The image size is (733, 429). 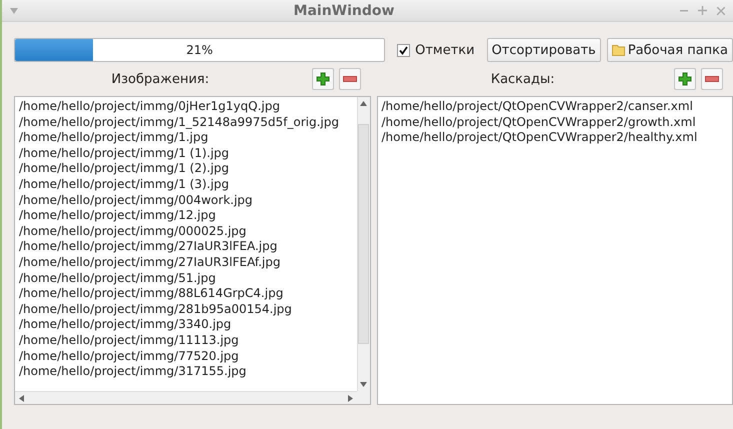 I want to click on list-item: /home/hello/project/immg/1_52148a9975d5f_orig.jpg, so click(x=185, y=122).